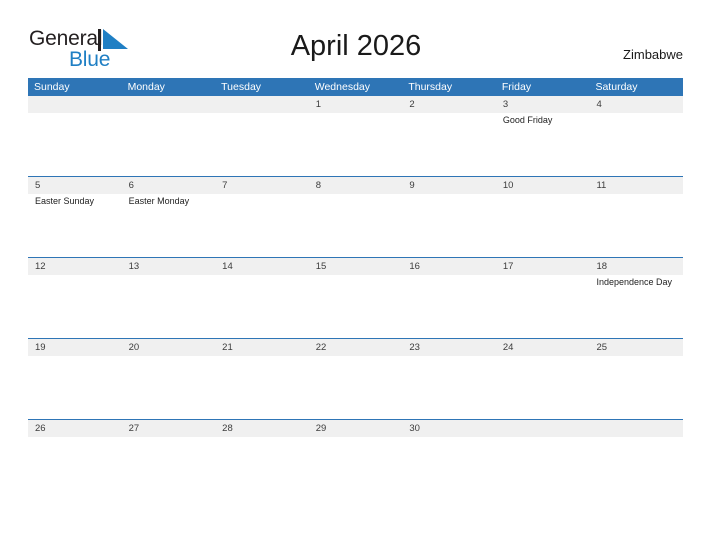  I want to click on day-cell: Easter Monday, so click(169, 225).